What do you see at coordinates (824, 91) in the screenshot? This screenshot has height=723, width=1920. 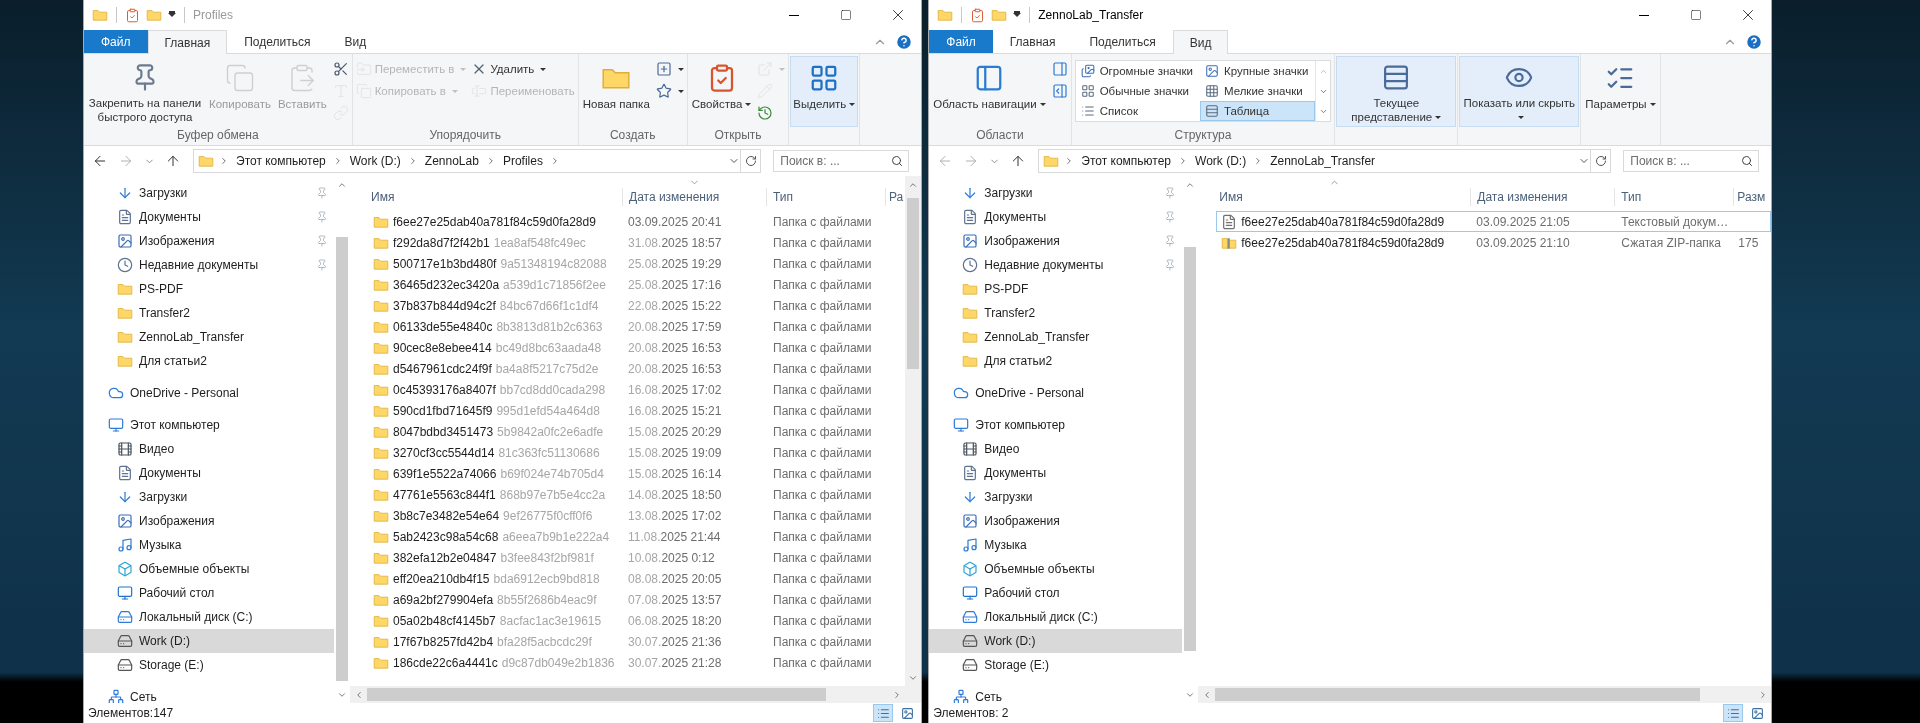 I see `ribbon-button: Выделить` at bounding box center [824, 91].